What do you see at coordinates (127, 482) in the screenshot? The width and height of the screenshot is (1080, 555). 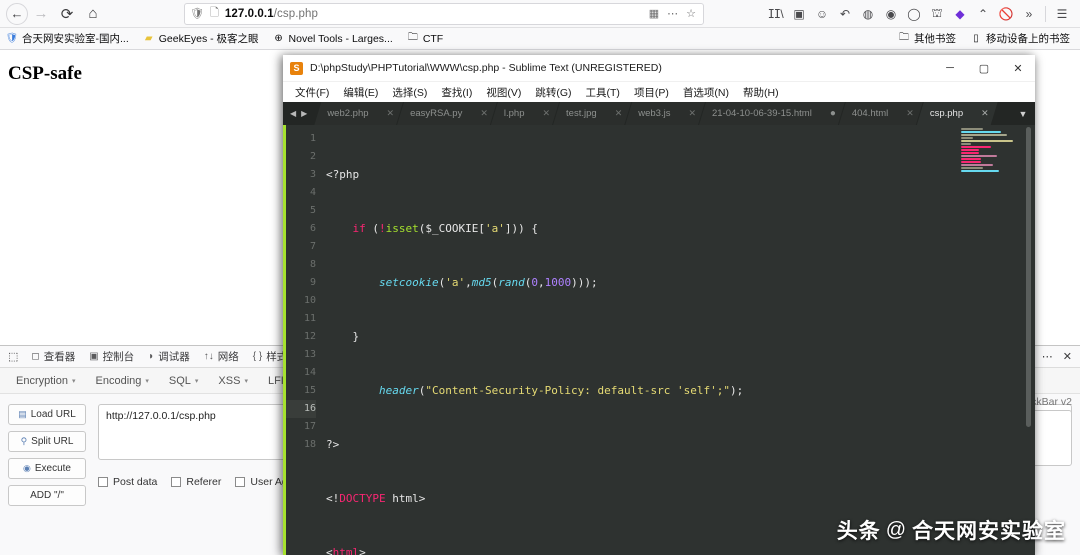 I see `post-data-checkbox: Post data` at bounding box center [127, 482].